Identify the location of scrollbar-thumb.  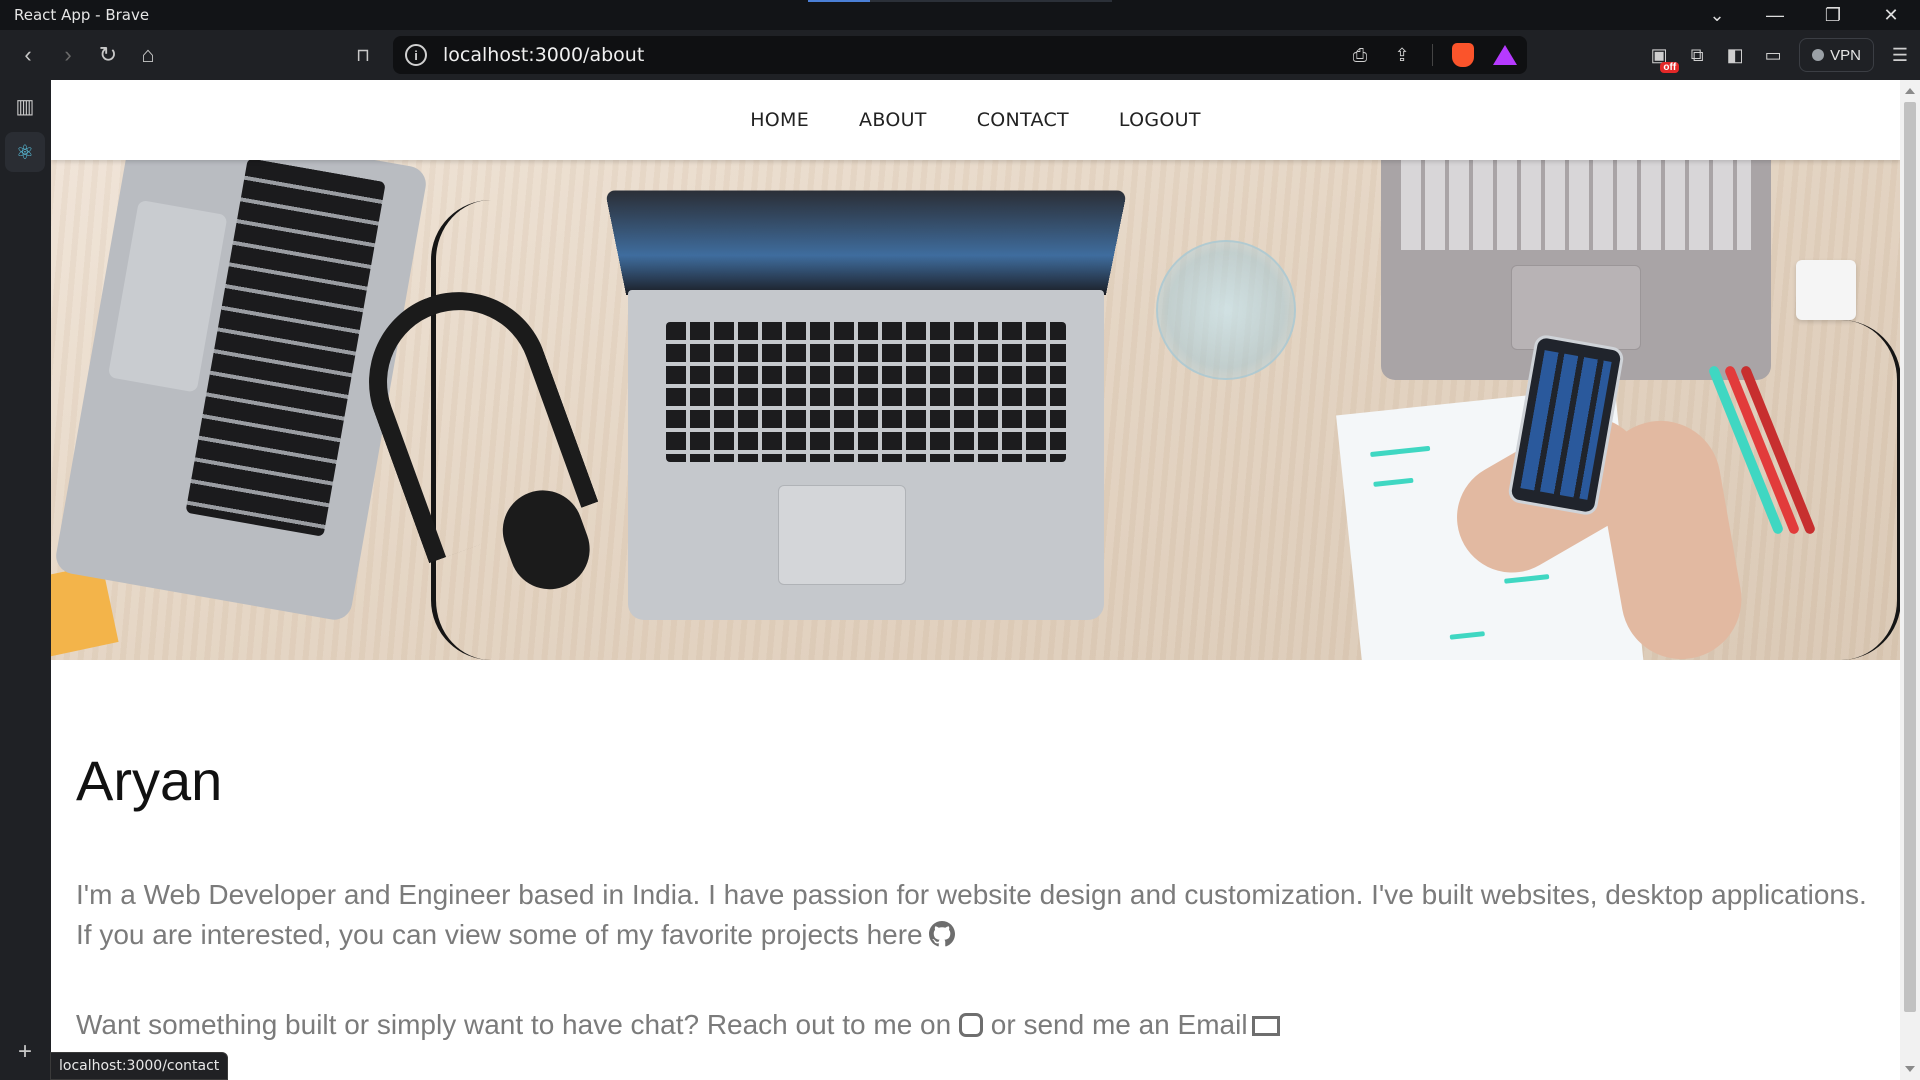
(1910, 557).